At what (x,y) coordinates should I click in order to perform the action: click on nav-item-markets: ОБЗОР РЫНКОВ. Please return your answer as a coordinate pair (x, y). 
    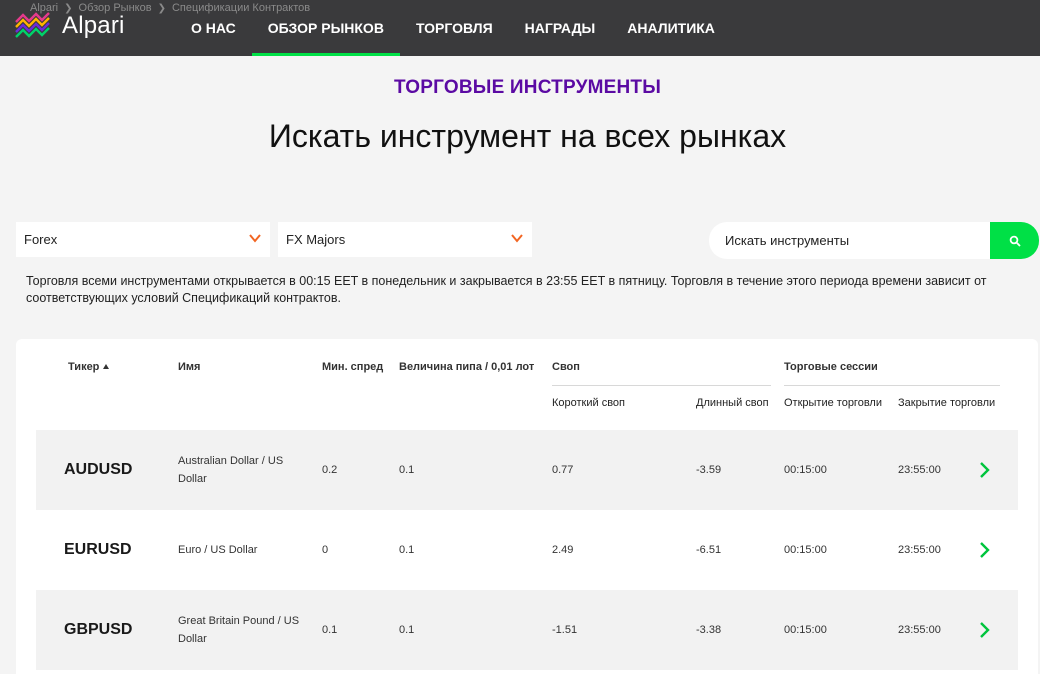
    Looking at the image, I should click on (326, 28).